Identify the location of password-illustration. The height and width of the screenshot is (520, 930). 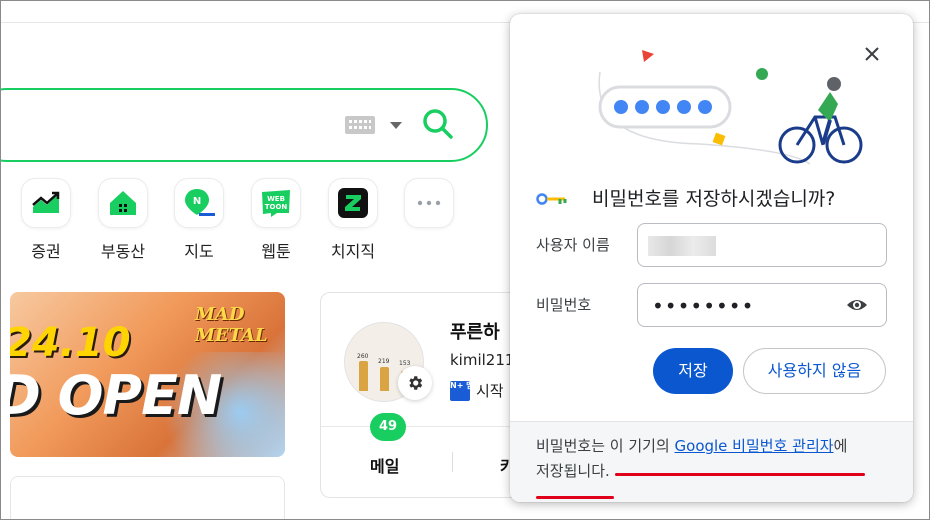
(730, 107).